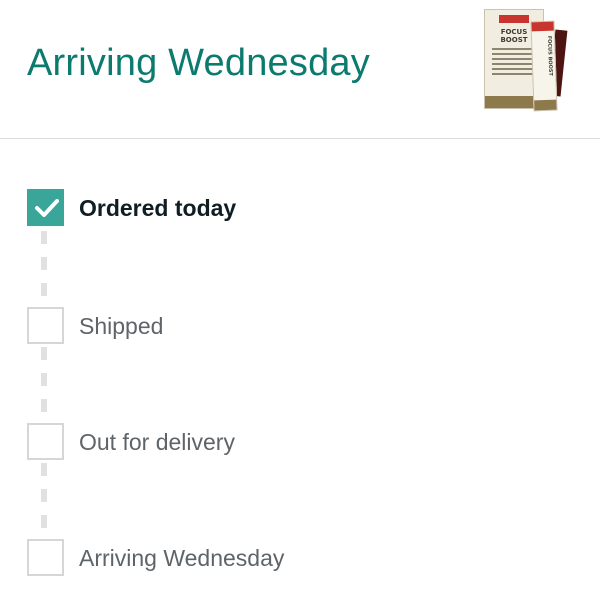  I want to click on step-checkbox-completed, so click(45, 207).